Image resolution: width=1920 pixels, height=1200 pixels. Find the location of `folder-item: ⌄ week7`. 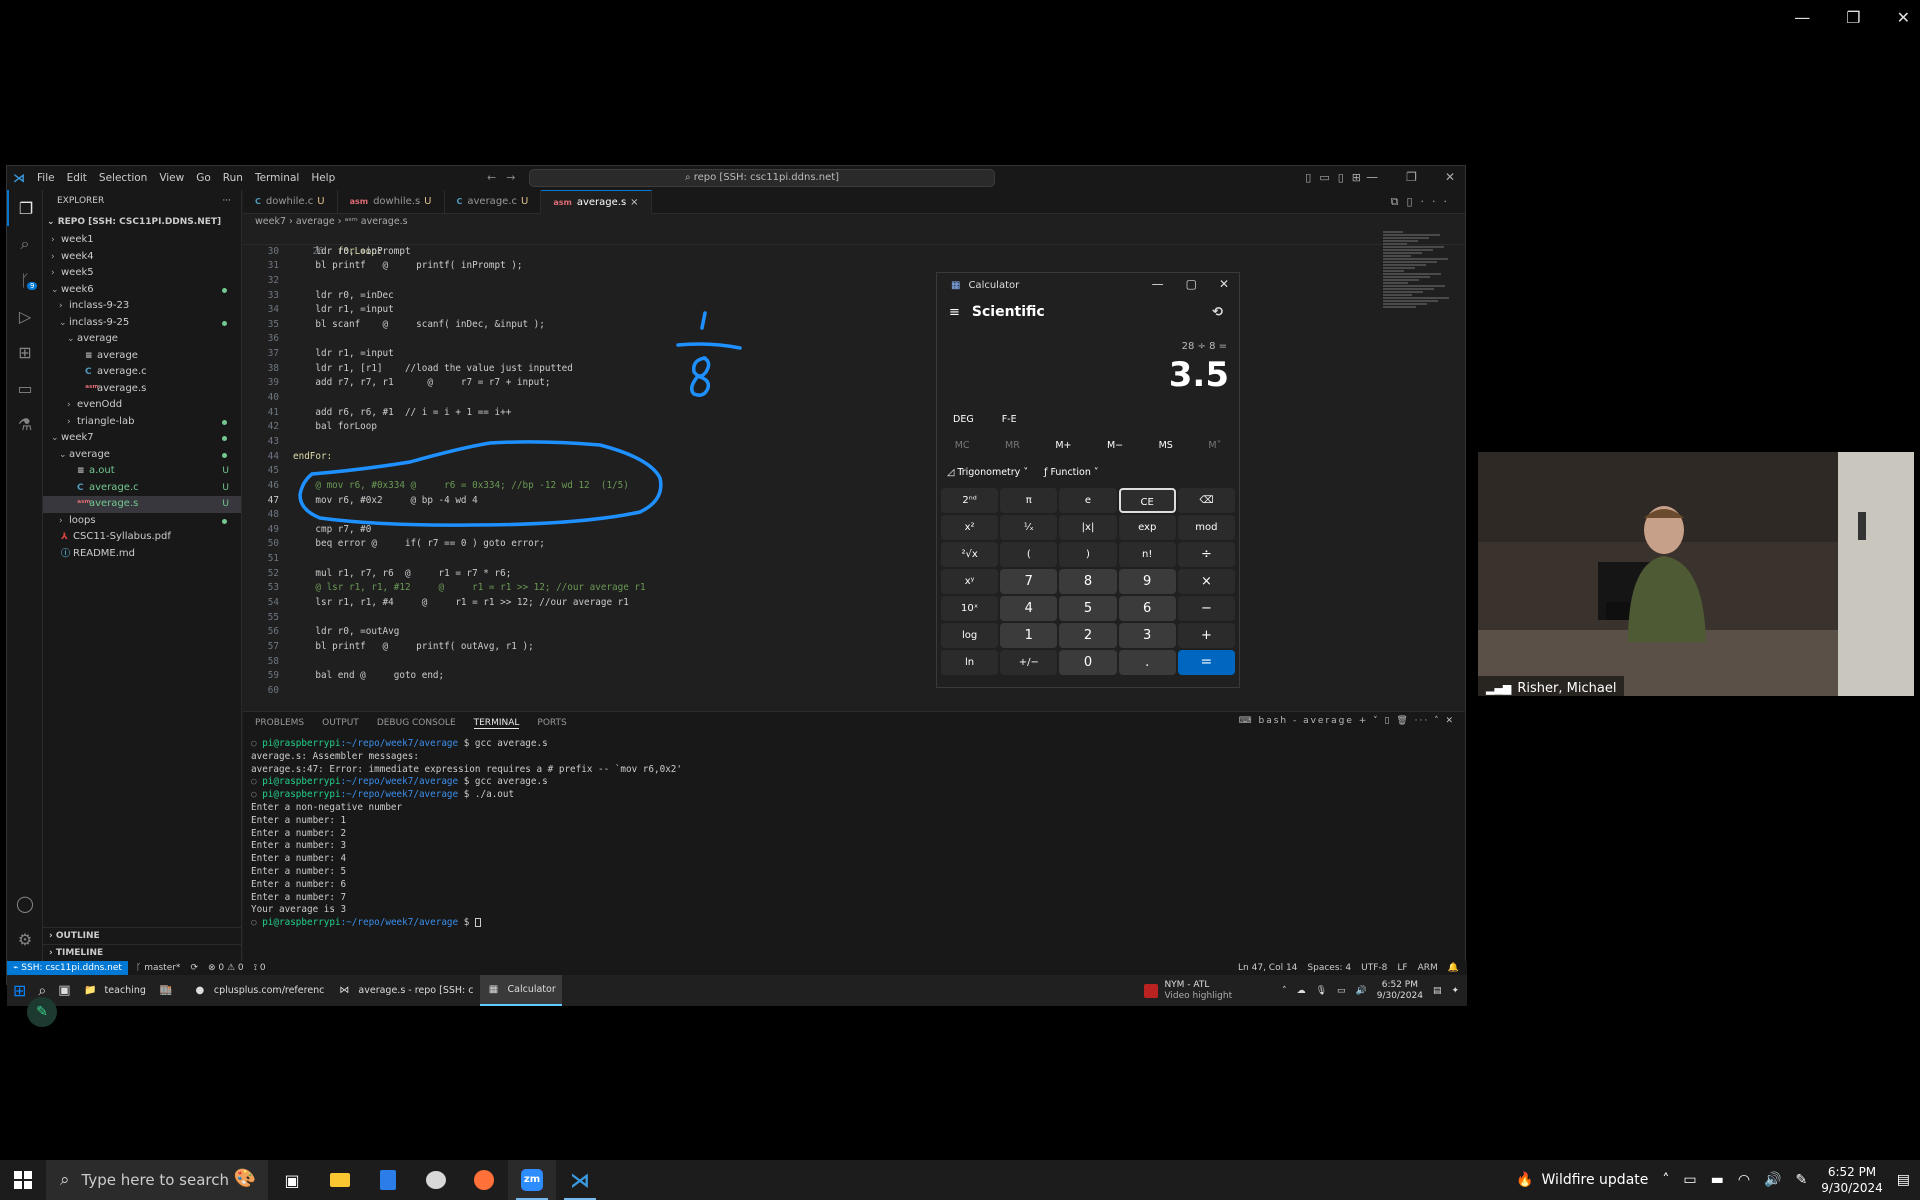

folder-item: ⌄ week7 is located at coordinates (142, 438).